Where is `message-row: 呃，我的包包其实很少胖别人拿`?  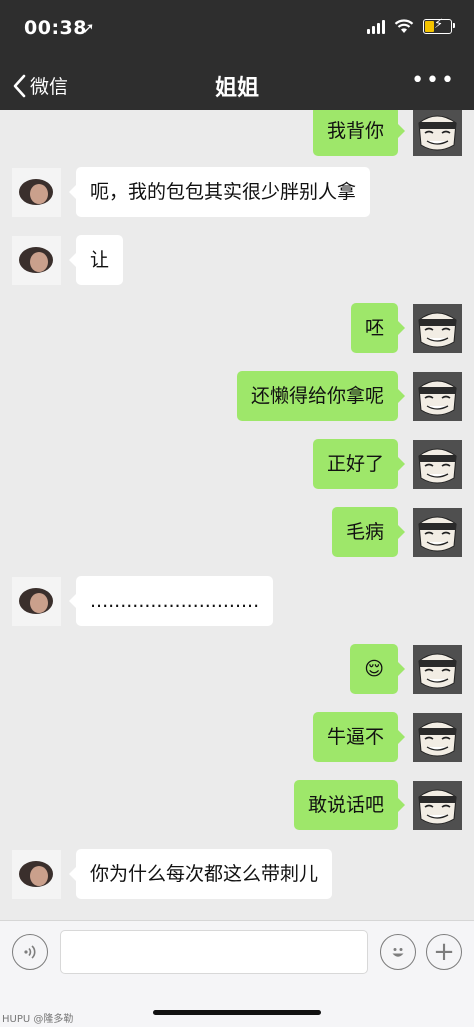
message-row: 呃，我的包包其实很少胖别人拿 is located at coordinates (237, 191).